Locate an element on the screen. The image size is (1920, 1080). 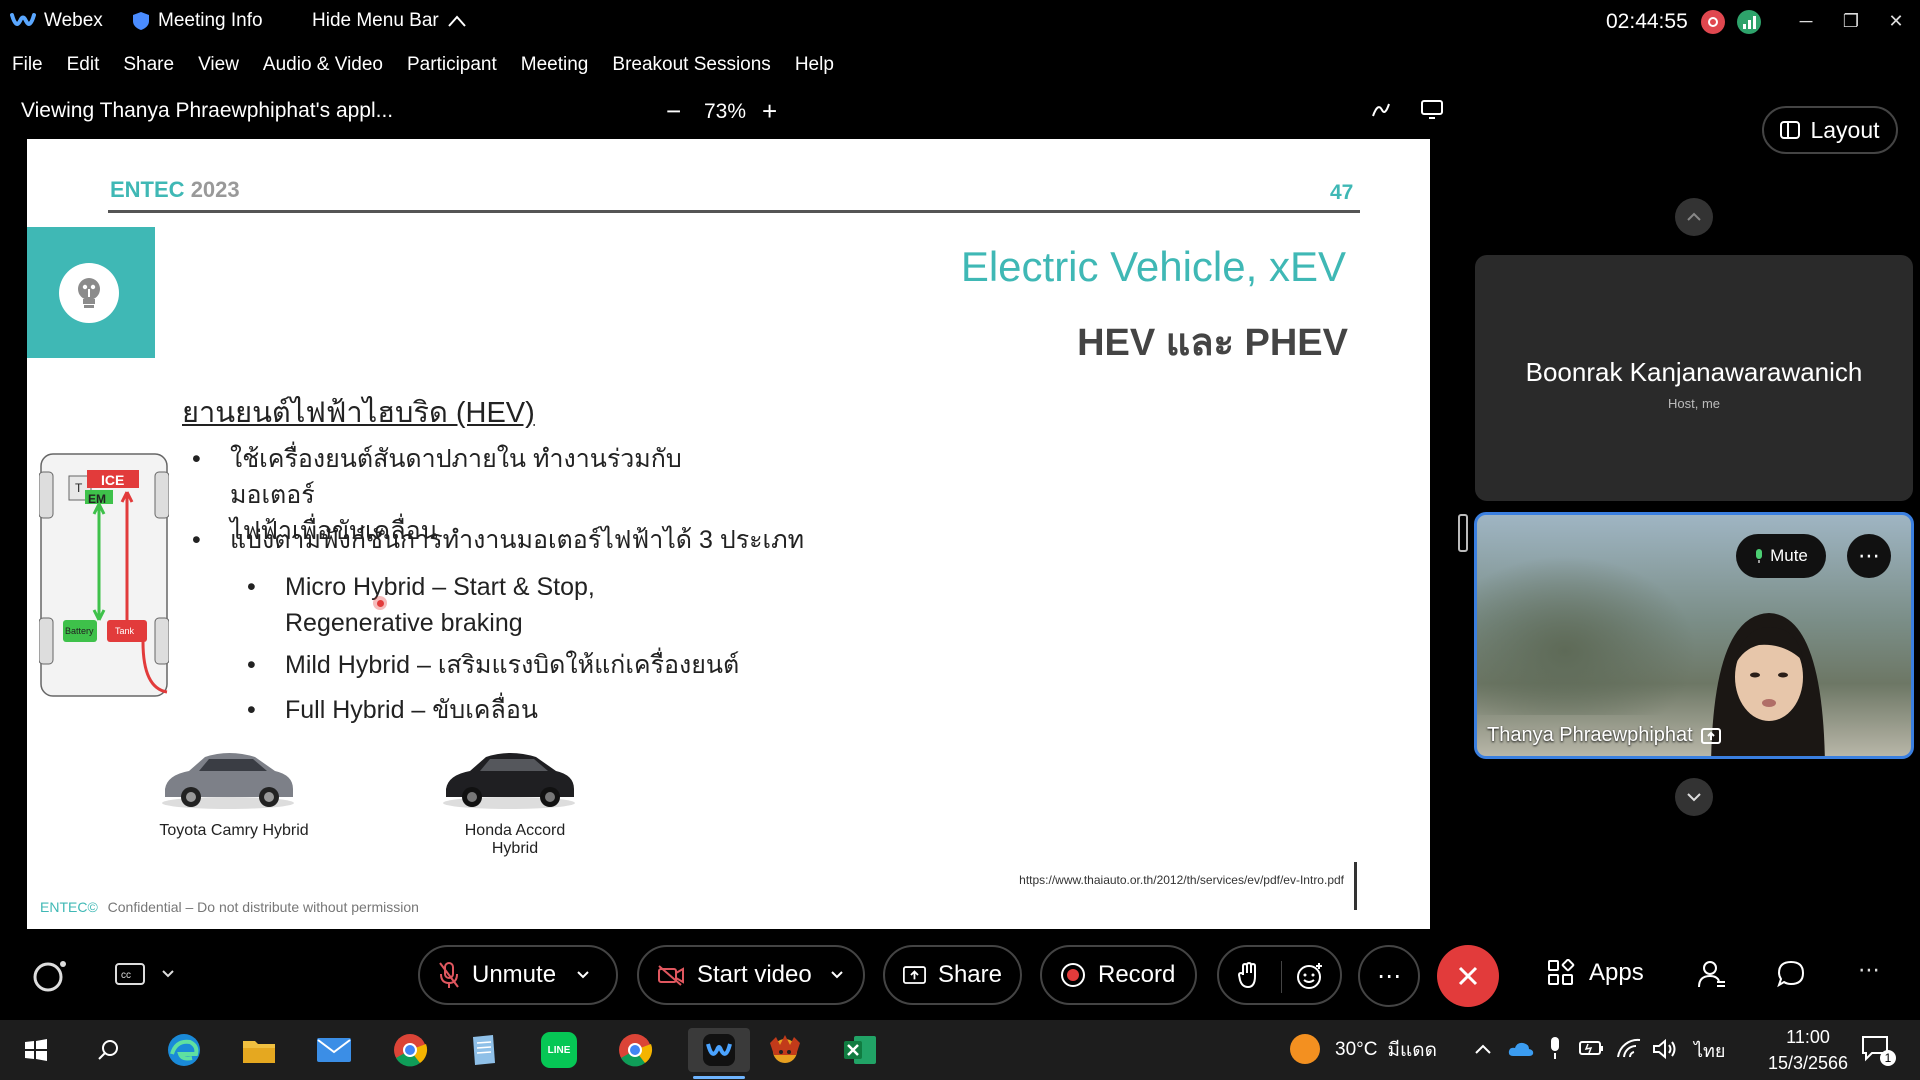
leave-meeting-button is located at coordinates (1468, 976).